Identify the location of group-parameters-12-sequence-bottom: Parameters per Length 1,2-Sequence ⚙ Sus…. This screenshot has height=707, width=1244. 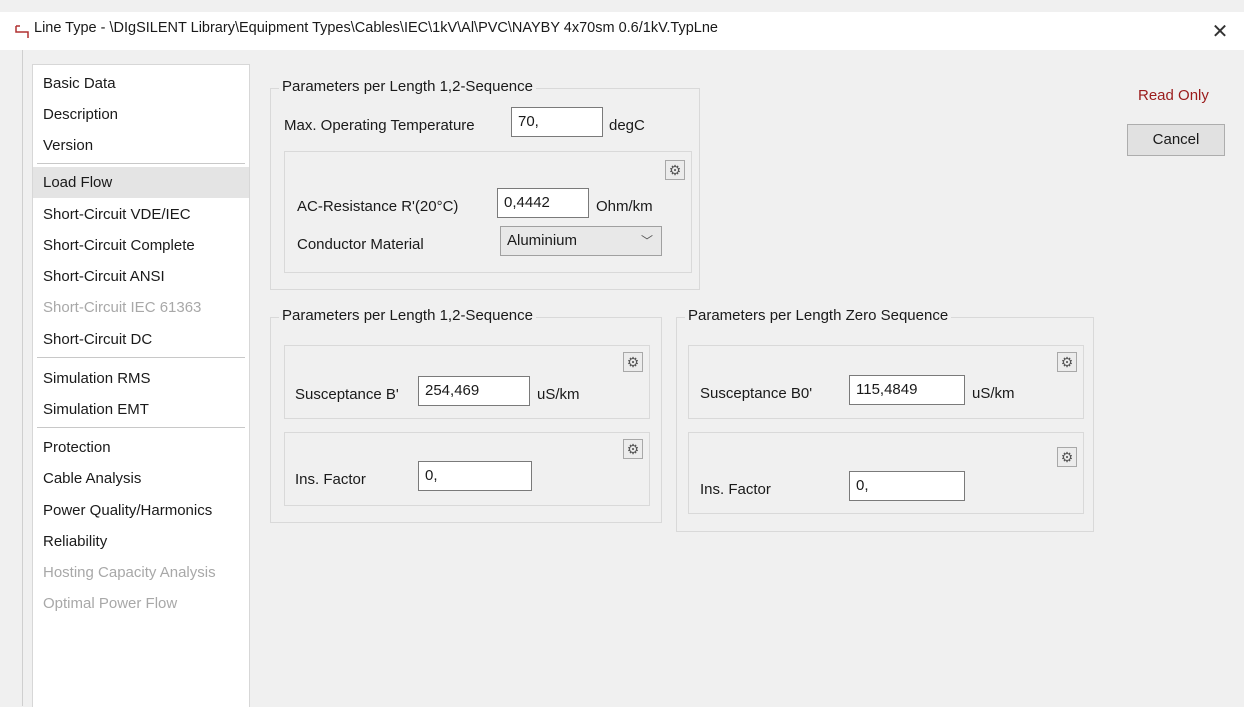
(466, 415).